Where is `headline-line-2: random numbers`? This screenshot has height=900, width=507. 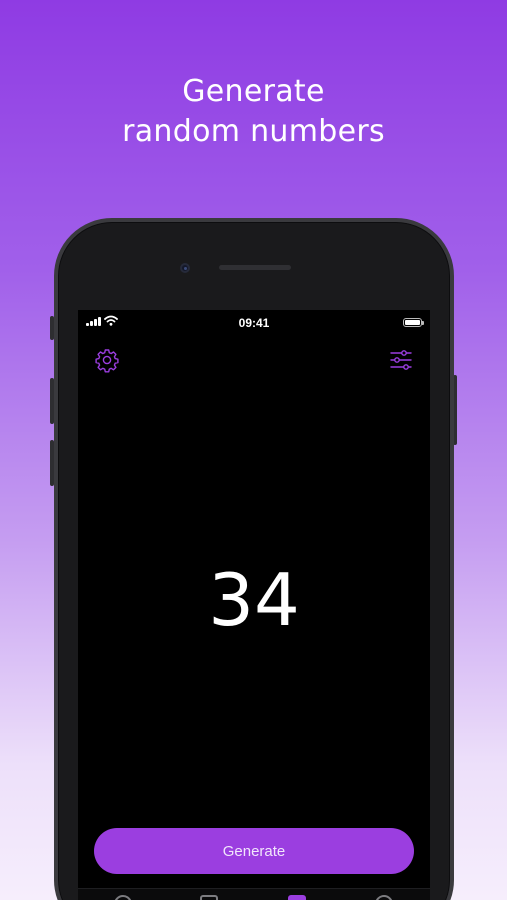 headline-line-2: random numbers is located at coordinates (253, 131).